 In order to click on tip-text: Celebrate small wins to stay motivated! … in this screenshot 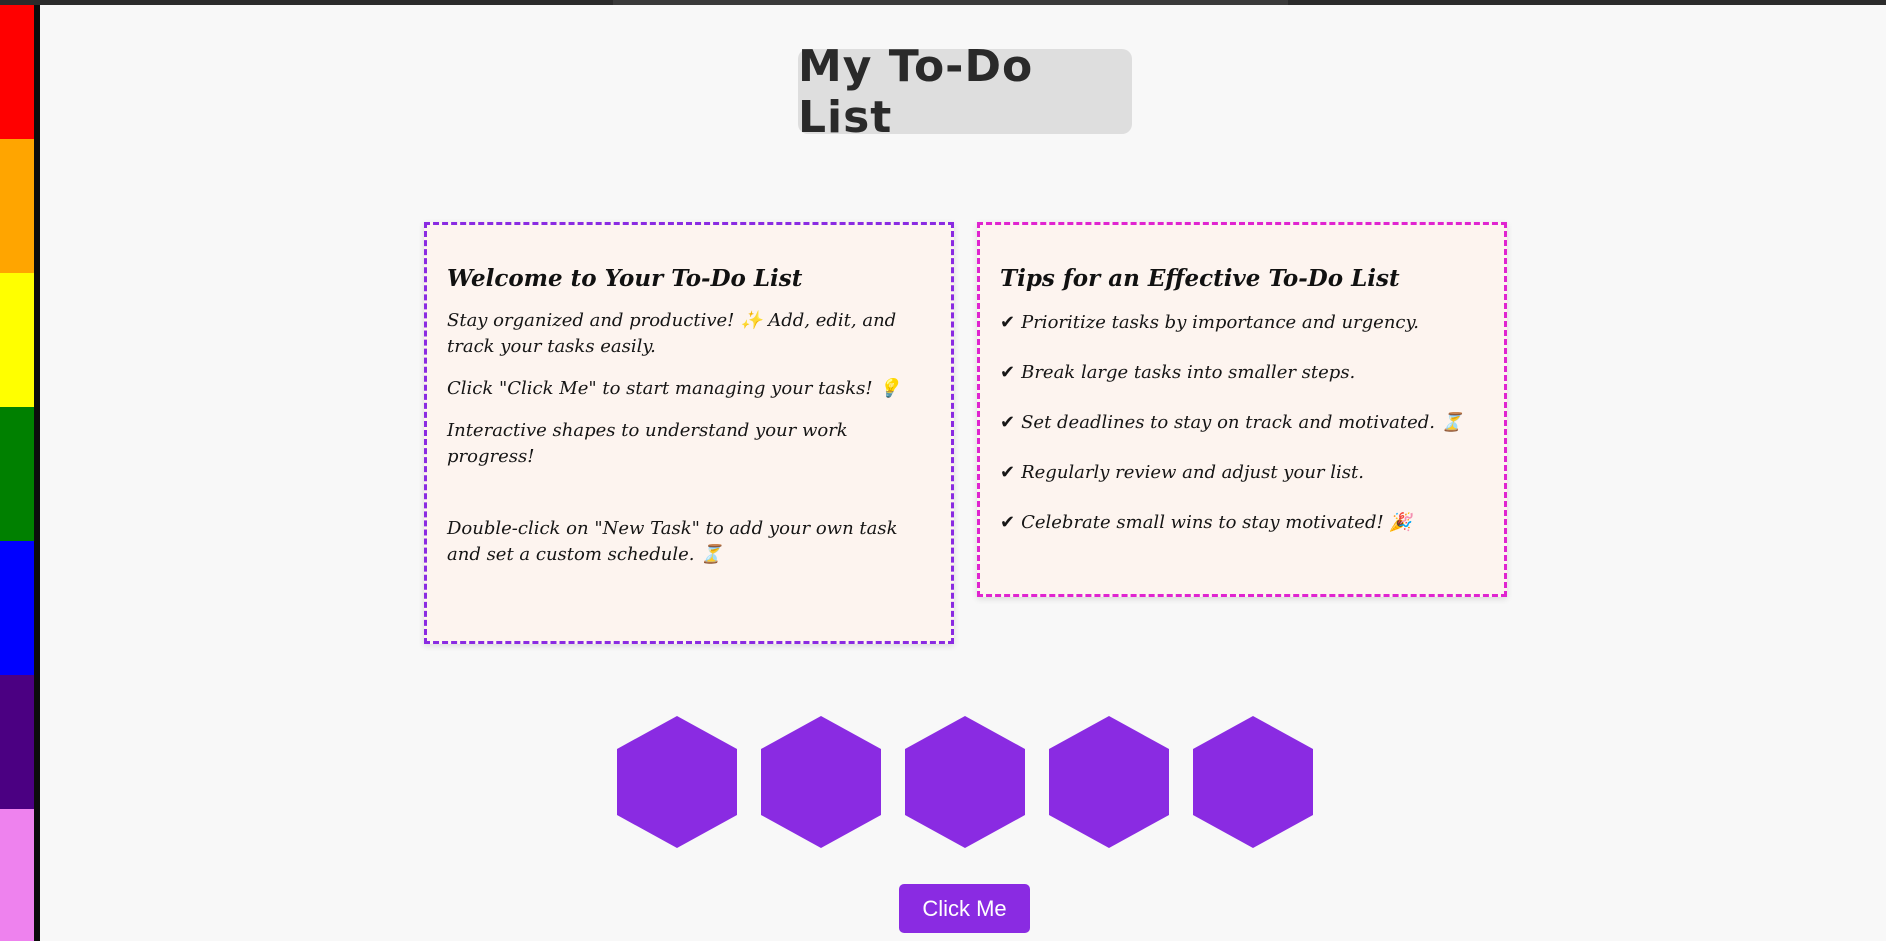, I will do `click(1216, 522)`.